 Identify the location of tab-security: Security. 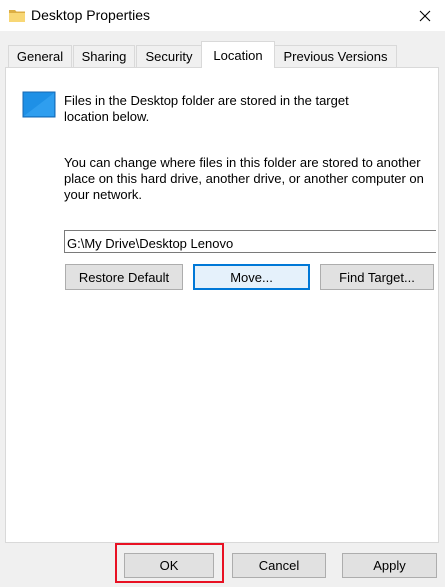
(169, 56).